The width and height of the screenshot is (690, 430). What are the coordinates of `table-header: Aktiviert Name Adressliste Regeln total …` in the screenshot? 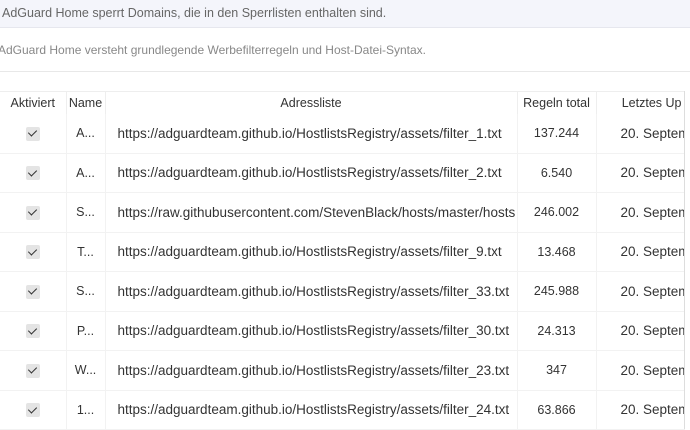 It's located at (342, 102).